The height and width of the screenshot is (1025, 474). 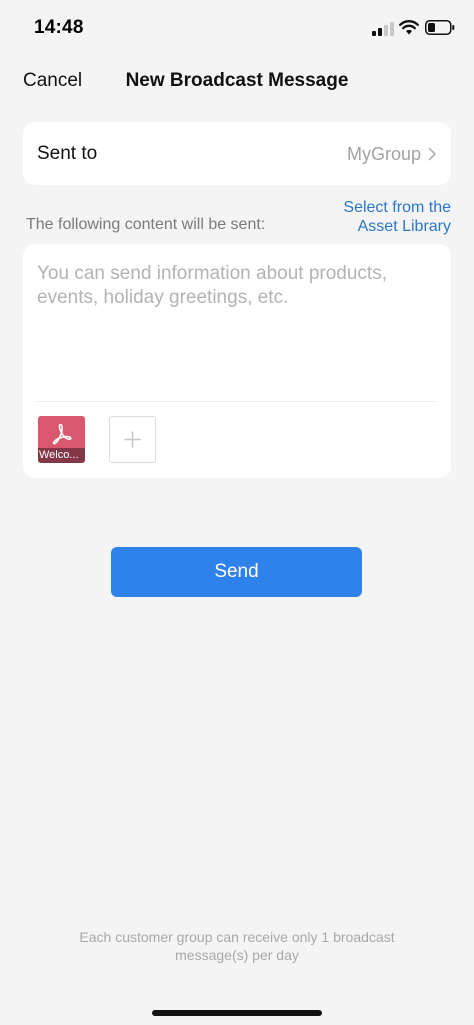 I want to click on battery-icon, so click(x=440, y=27).